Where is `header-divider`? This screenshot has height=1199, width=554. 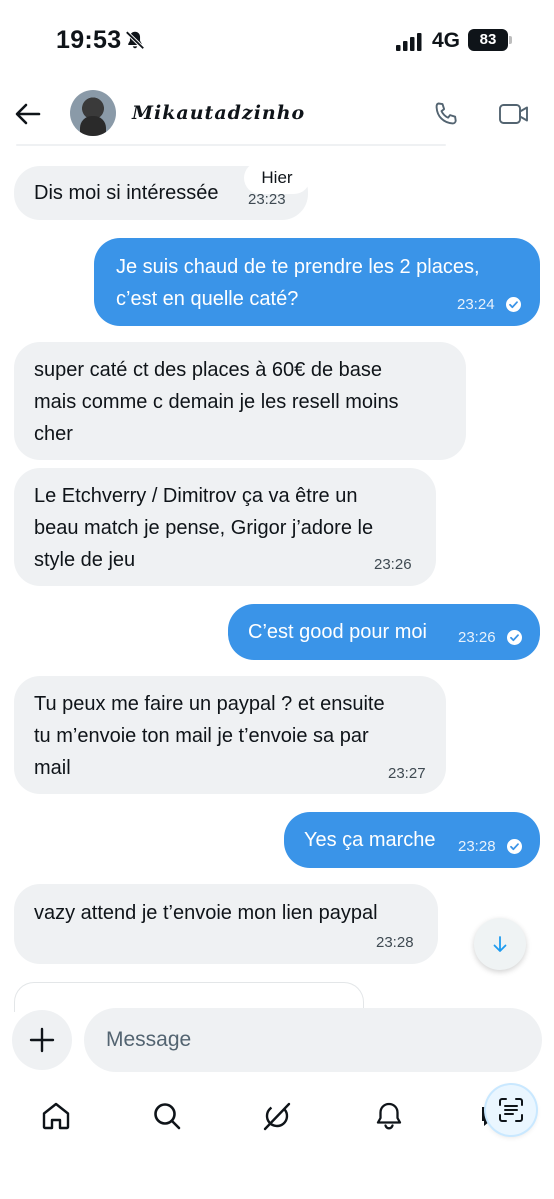
header-divider is located at coordinates (231, 145).